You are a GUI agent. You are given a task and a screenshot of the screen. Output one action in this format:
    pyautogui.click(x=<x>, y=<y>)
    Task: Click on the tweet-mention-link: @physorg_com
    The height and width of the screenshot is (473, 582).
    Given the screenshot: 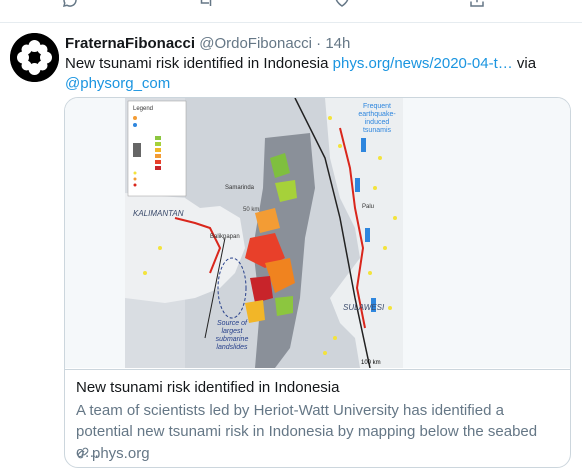 What is the action you would take?
    pyautogui.click(x=117, y=83)
    